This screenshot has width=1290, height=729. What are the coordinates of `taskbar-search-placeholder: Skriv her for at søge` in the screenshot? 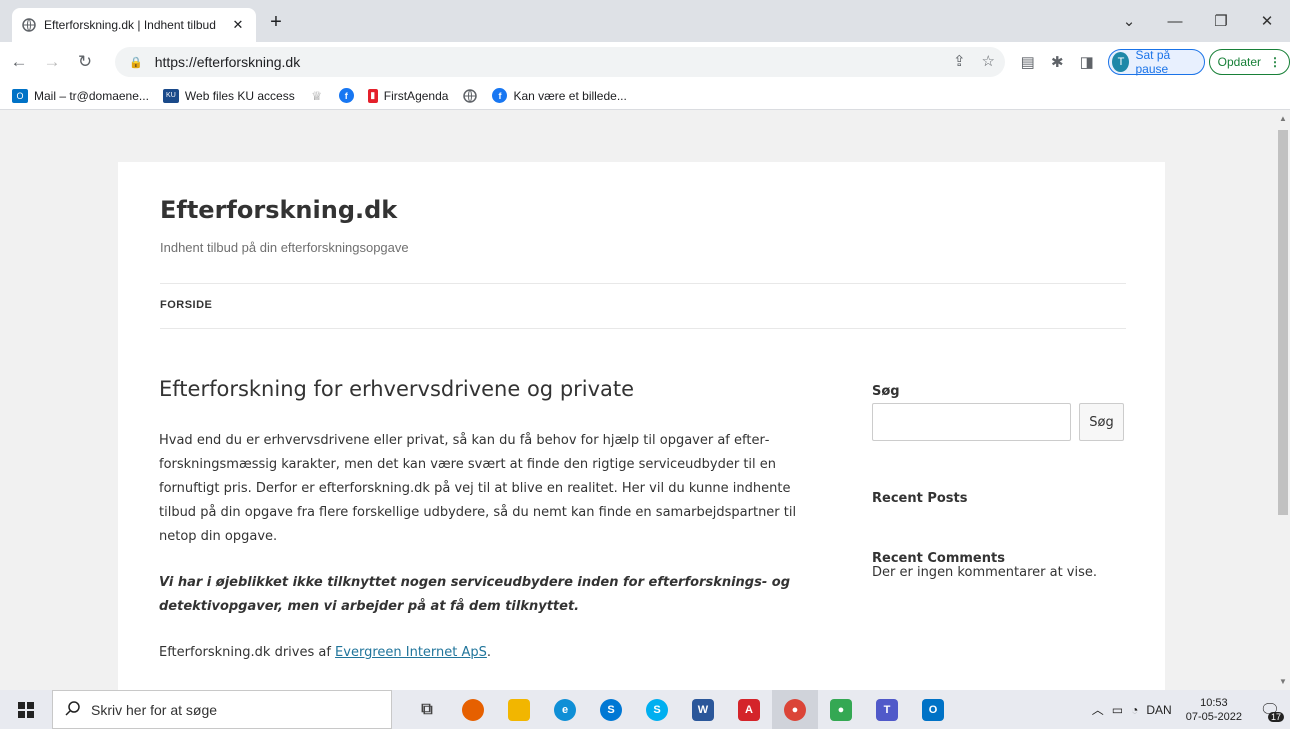 It's located at (154, 709).